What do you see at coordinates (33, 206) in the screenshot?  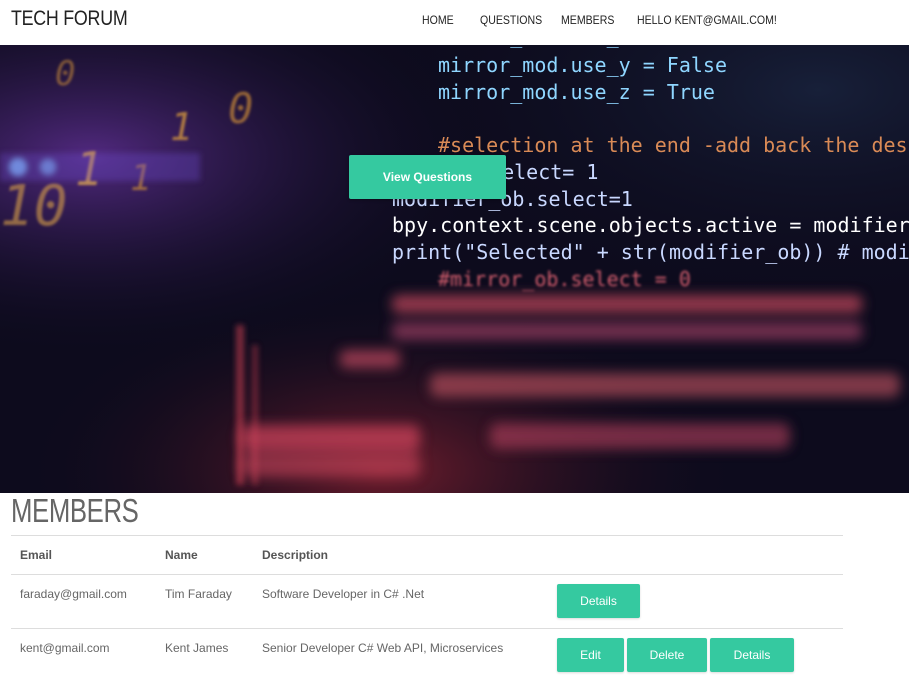 I see `svg-text: 10` at bounding box center [33, 206].